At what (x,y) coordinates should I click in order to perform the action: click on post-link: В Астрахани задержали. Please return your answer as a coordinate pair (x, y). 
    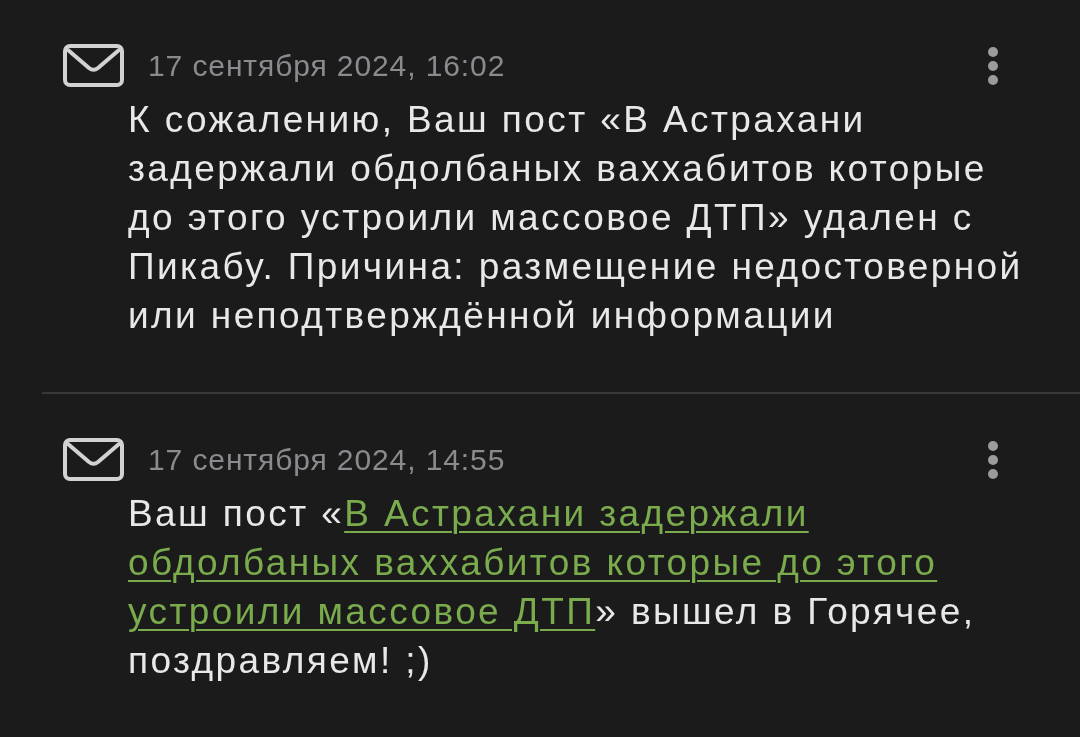
    Looking at the image, I should click on (576, 513).